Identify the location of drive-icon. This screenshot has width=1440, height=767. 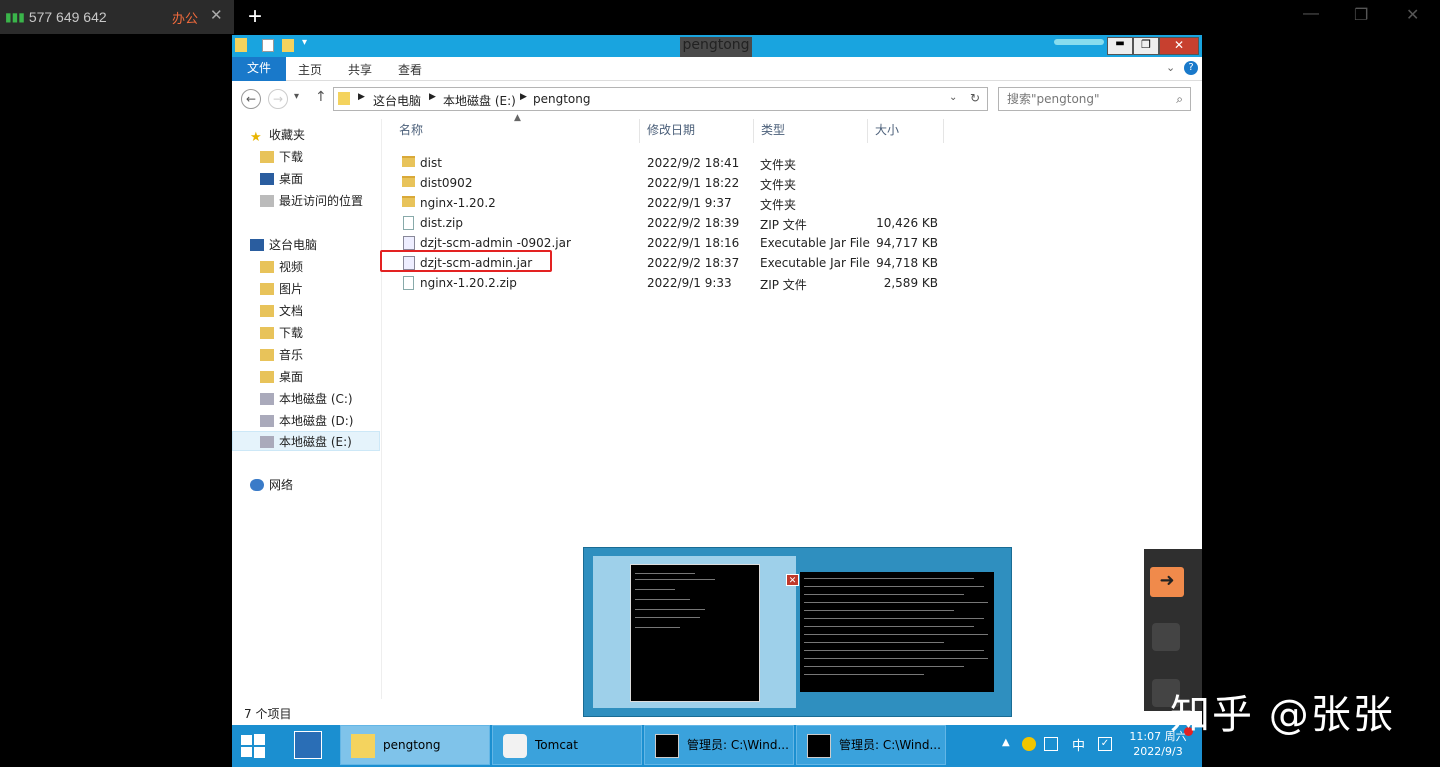
(267, 399).